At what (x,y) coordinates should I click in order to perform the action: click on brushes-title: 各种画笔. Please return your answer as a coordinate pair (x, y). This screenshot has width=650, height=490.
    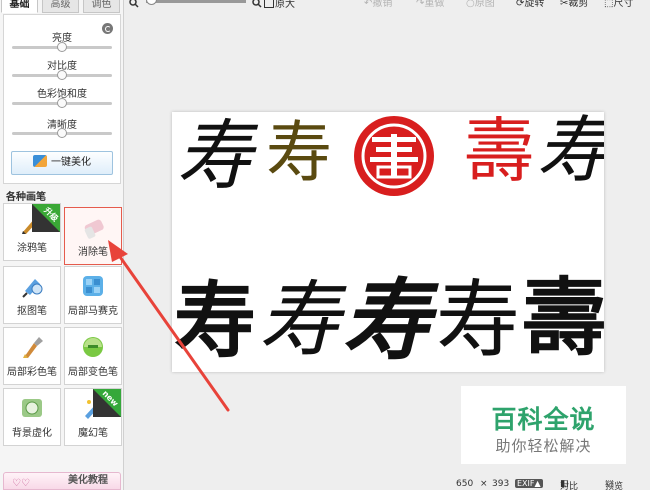
    Looking at the image, I should click on (26, 197).